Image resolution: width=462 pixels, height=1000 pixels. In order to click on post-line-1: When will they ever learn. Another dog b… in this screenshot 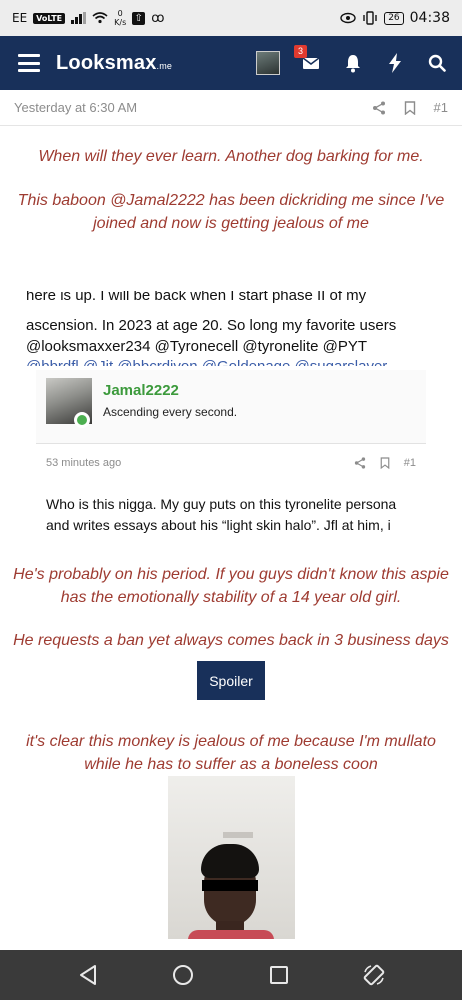, I will do `click(231, 156)`.